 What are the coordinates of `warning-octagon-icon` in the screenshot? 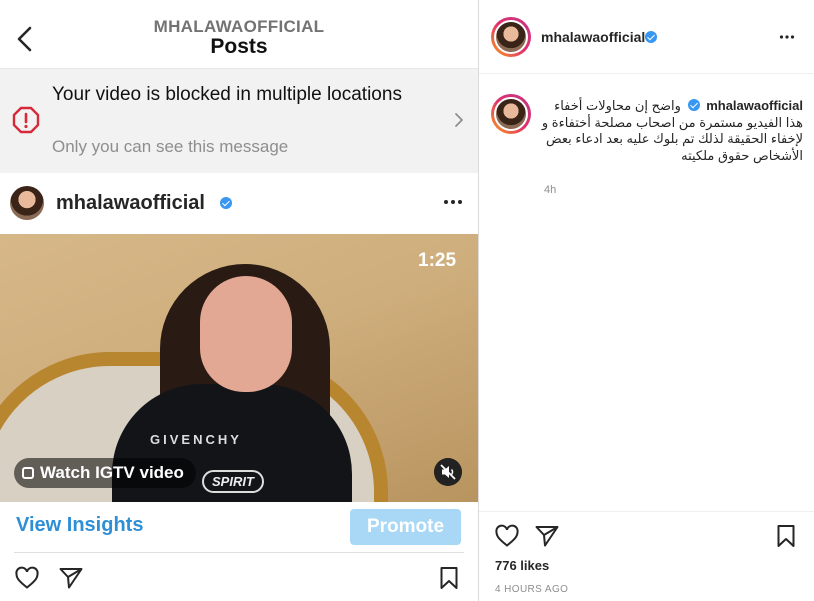 It's located at (26, 120).